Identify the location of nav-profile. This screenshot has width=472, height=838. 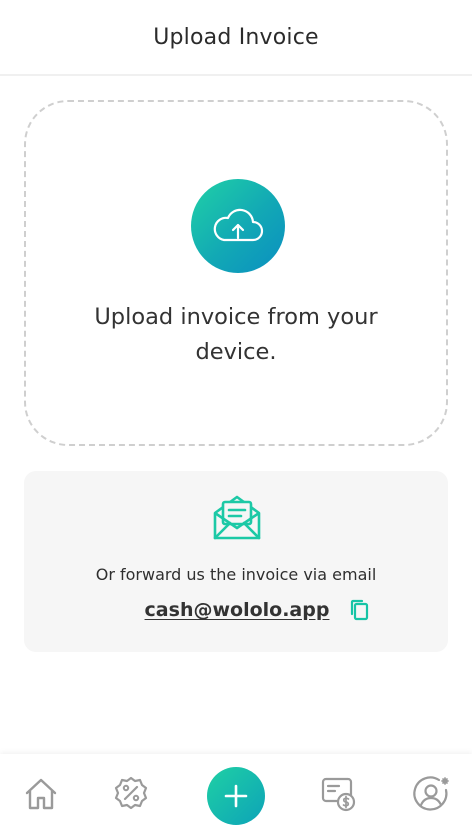
(431, 794).